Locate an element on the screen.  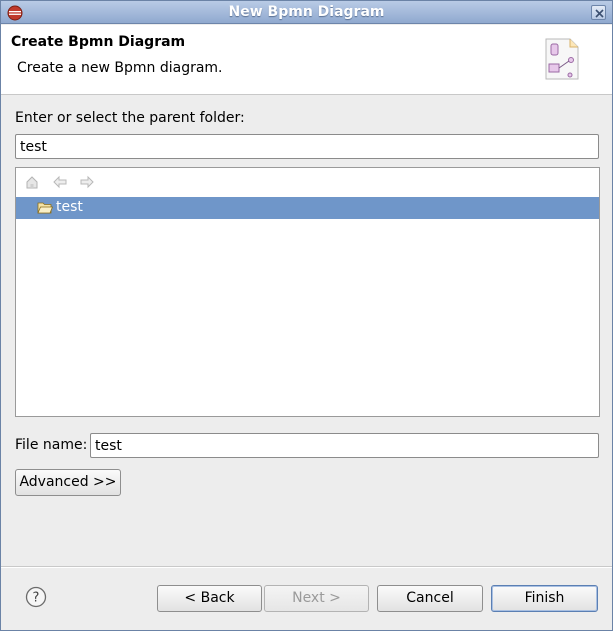
advanced-button: Advanced >> is located at coordinates (68, 482).